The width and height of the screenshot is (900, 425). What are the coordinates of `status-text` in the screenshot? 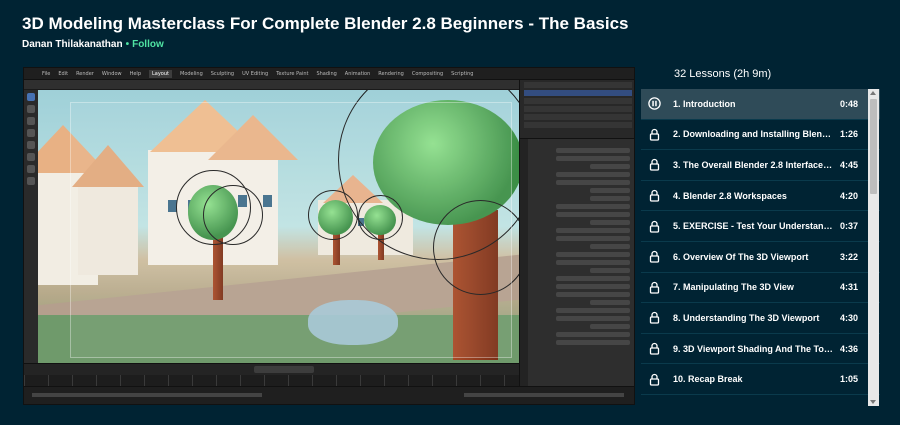 It's located at (147, 395).